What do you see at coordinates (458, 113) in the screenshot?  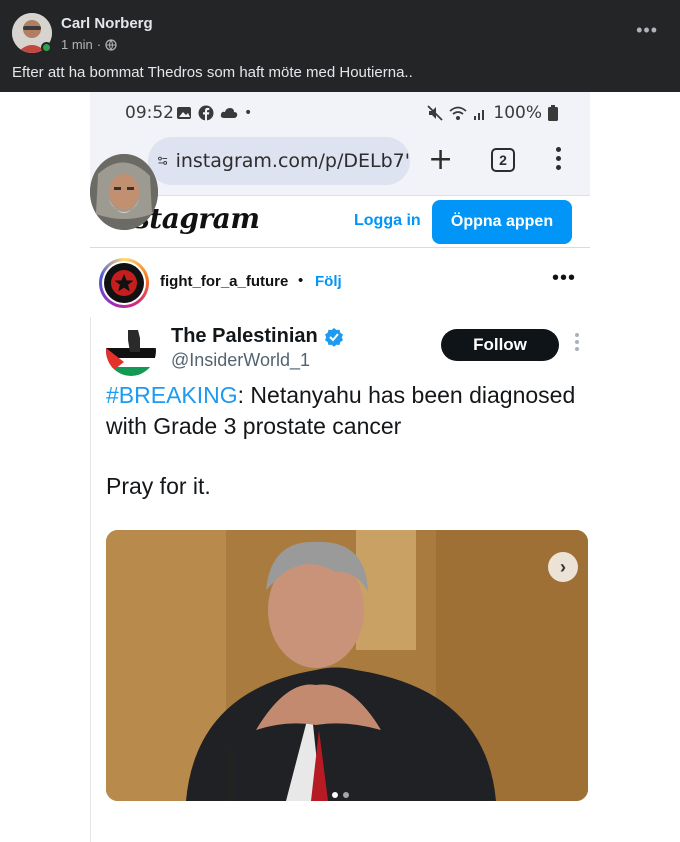 I see `wifi-icon` at bounding box center [458, 113].